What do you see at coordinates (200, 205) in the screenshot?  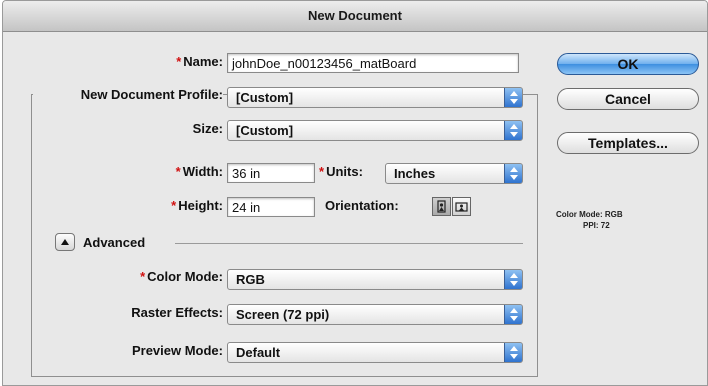 I see `height-label: Height:` at bounding box center [200, 205].